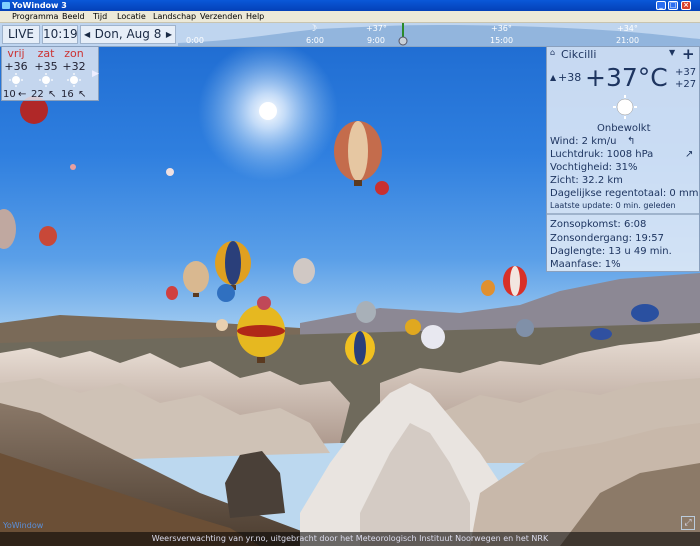  I want to click on menu-beeld: Beeld, so click(73, 16).